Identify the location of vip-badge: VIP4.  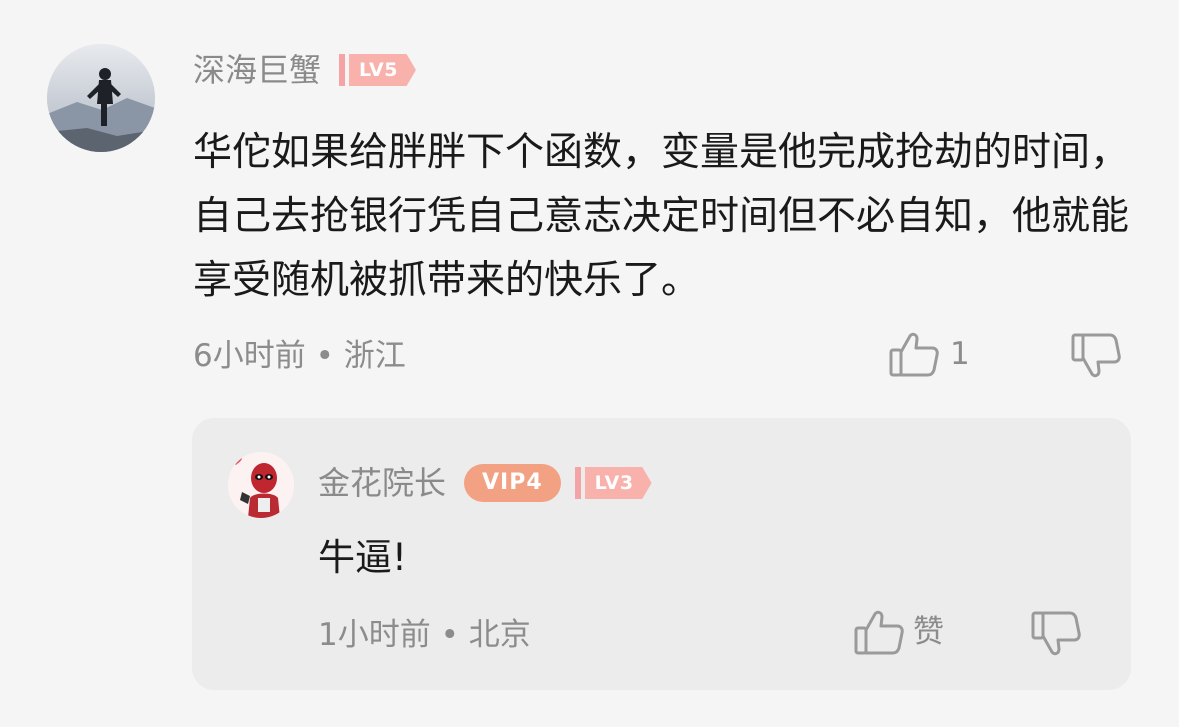
(512, 483).